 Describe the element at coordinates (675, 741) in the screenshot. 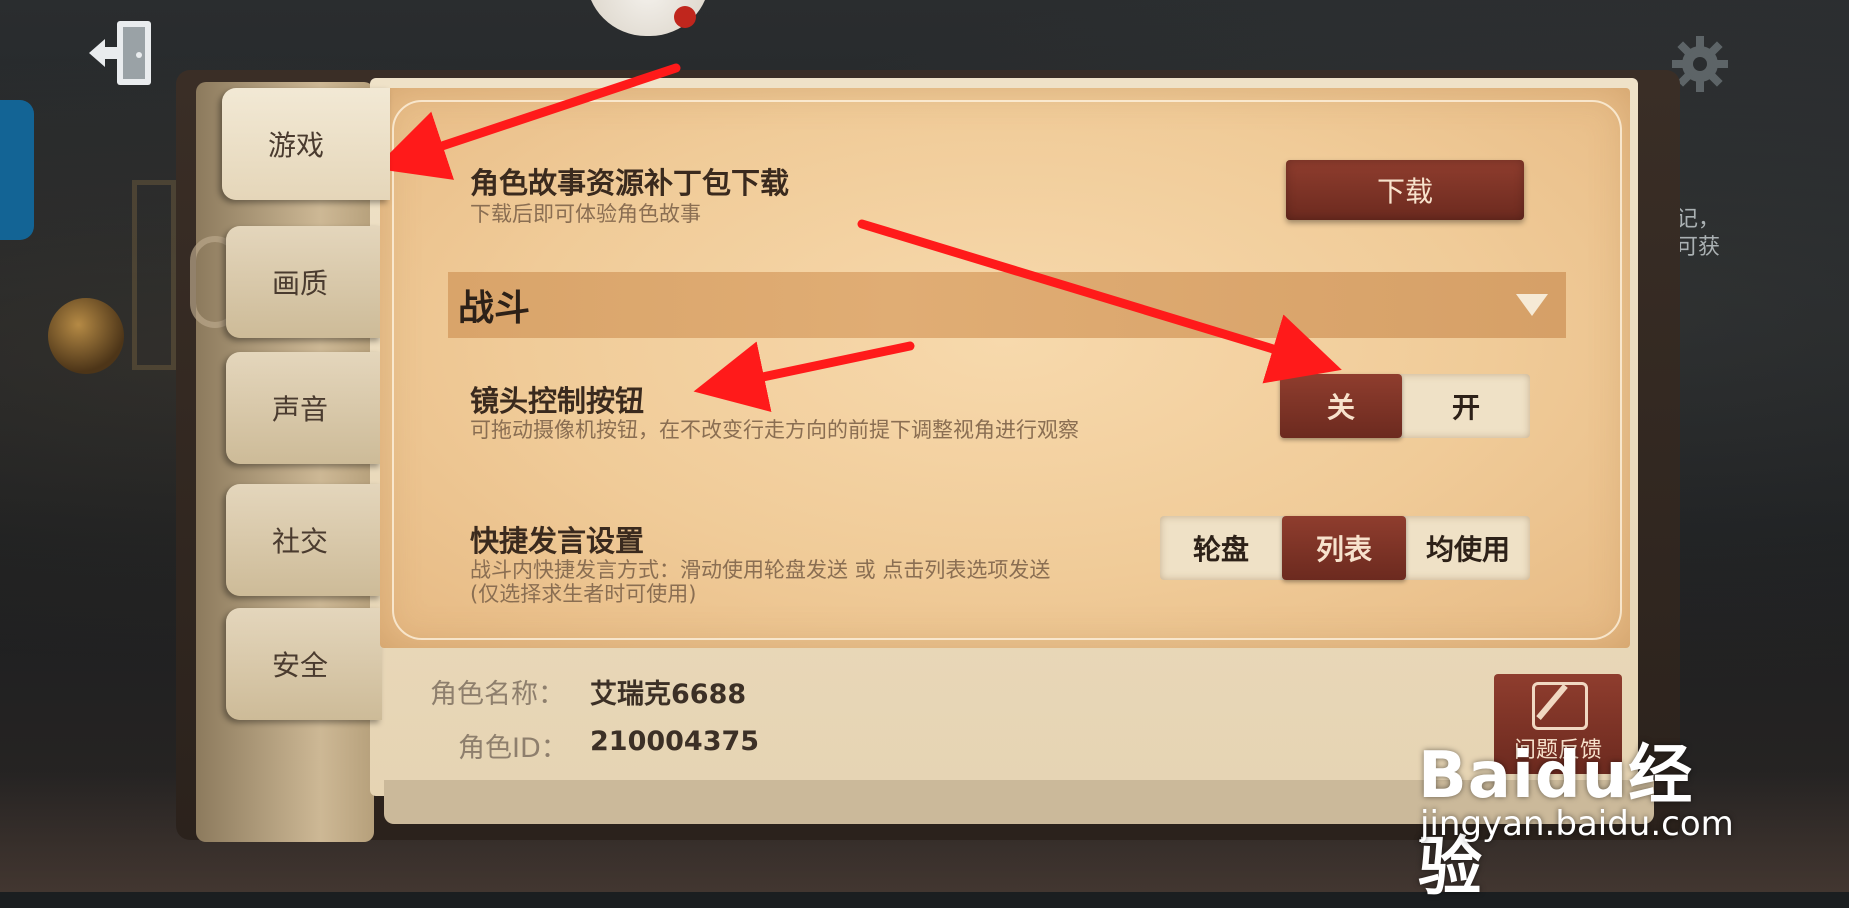

I see `character-id-value: 210004375` at that location.